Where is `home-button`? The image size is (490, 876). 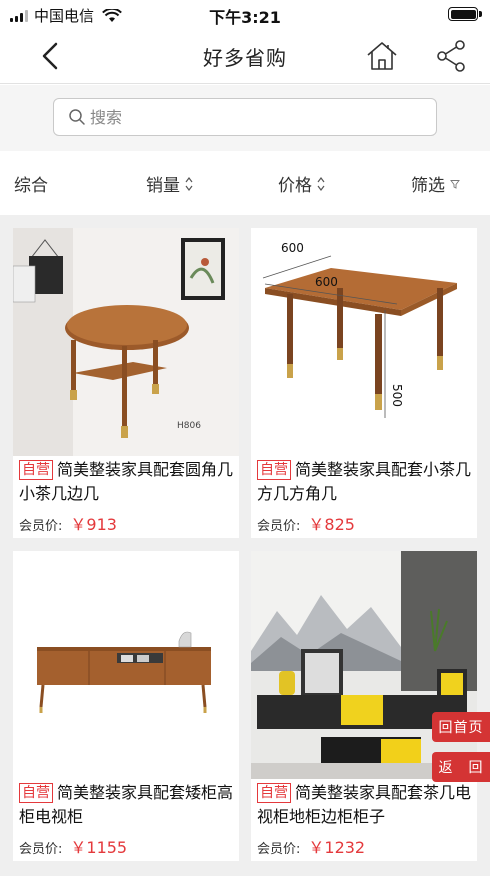 home-button is located at coordinates (382, 56).